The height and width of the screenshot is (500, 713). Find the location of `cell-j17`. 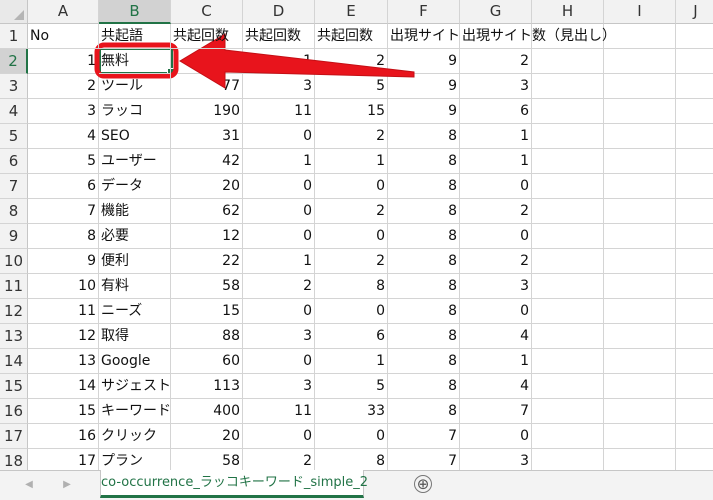

cell-j17 is located at coordinates (694, 436).